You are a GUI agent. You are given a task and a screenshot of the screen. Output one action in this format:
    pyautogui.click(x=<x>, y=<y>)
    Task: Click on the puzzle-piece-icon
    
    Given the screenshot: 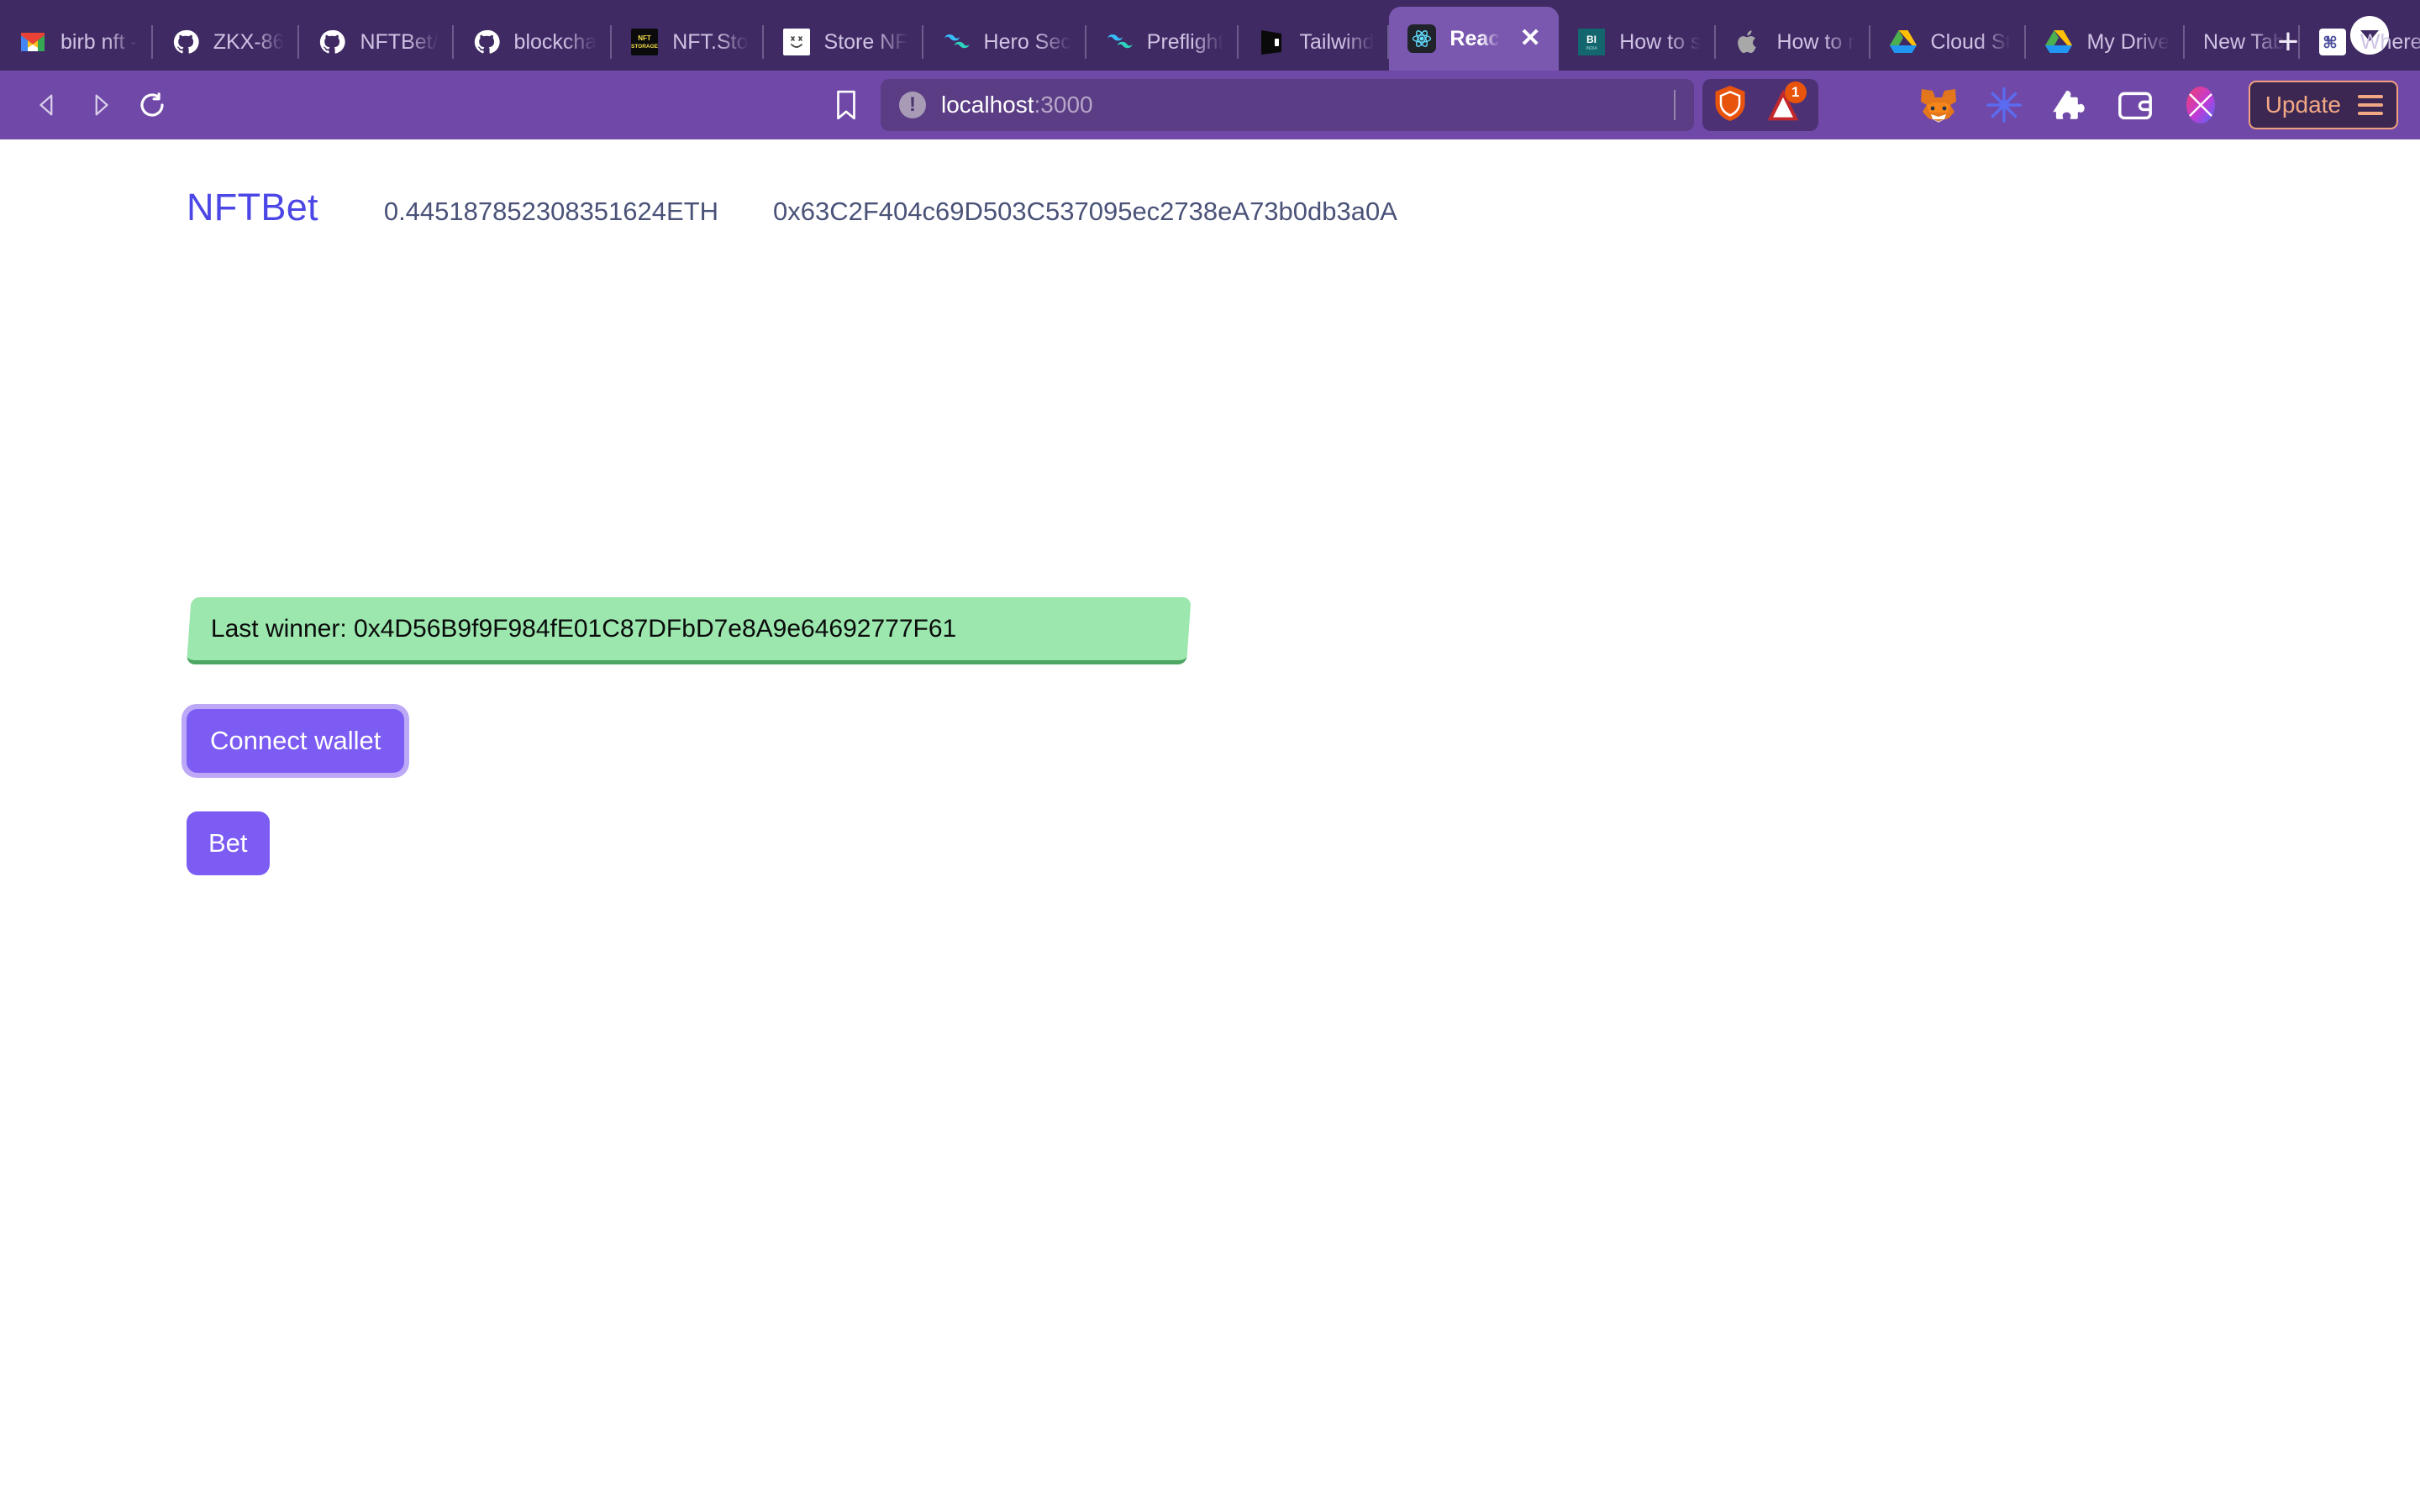 What is the action you would take?
    pyautogui.click(x=2069, y=105)
    